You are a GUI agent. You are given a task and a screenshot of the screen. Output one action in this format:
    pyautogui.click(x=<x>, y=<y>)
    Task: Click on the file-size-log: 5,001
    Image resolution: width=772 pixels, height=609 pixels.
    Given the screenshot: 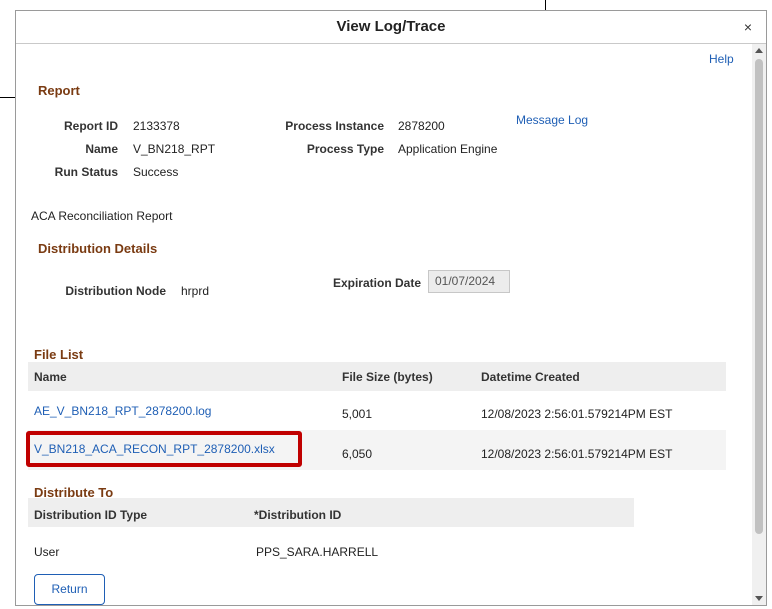 What is the action you would take?
    pyautogui.click(x=357, y=414)
    